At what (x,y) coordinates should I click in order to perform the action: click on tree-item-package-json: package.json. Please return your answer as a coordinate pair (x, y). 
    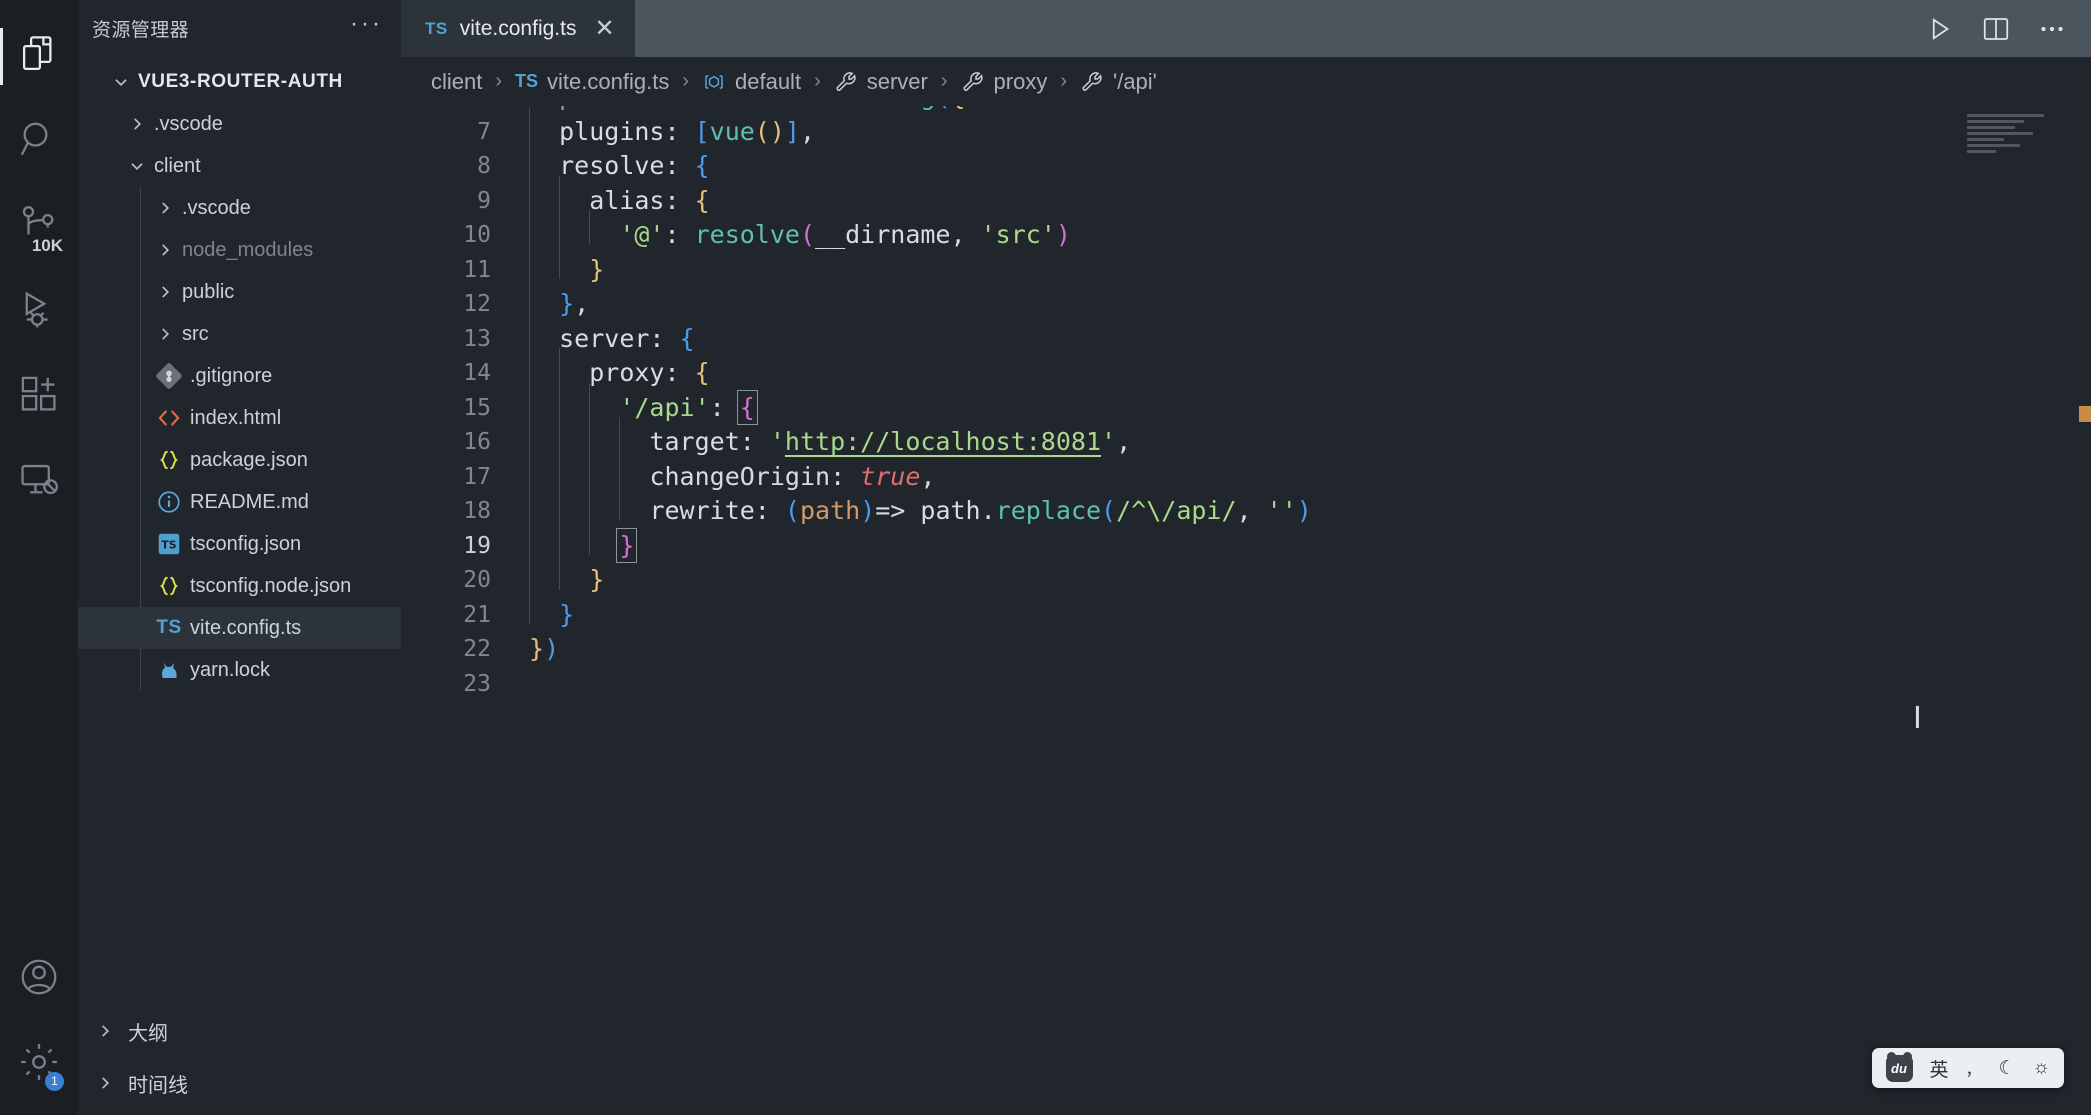
    Looking at the image, I should click on (239, 460).